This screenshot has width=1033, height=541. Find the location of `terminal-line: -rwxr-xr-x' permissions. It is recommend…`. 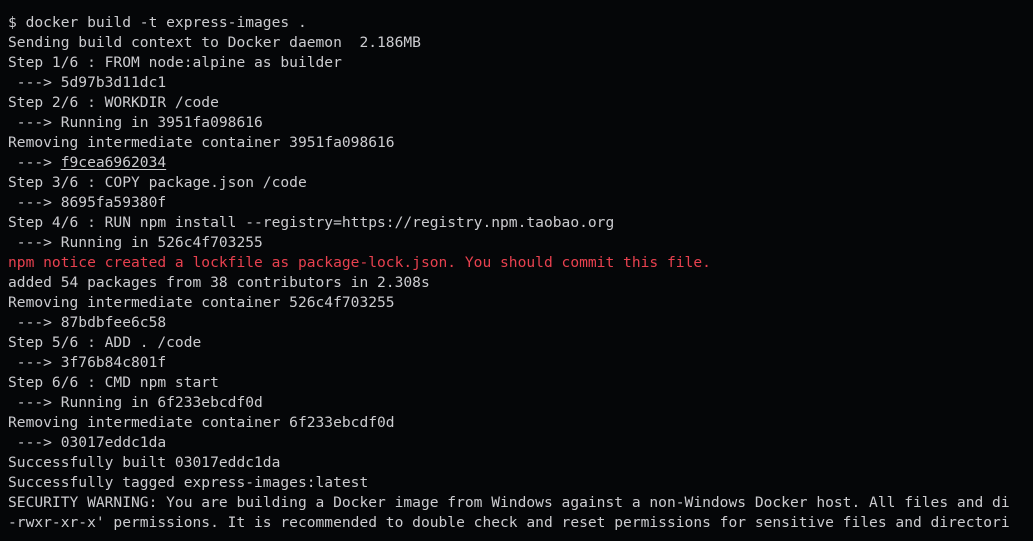

terminal-line: -rwxr-xr-x' permissions. It is recommend… is located at coordinates (509, 522).